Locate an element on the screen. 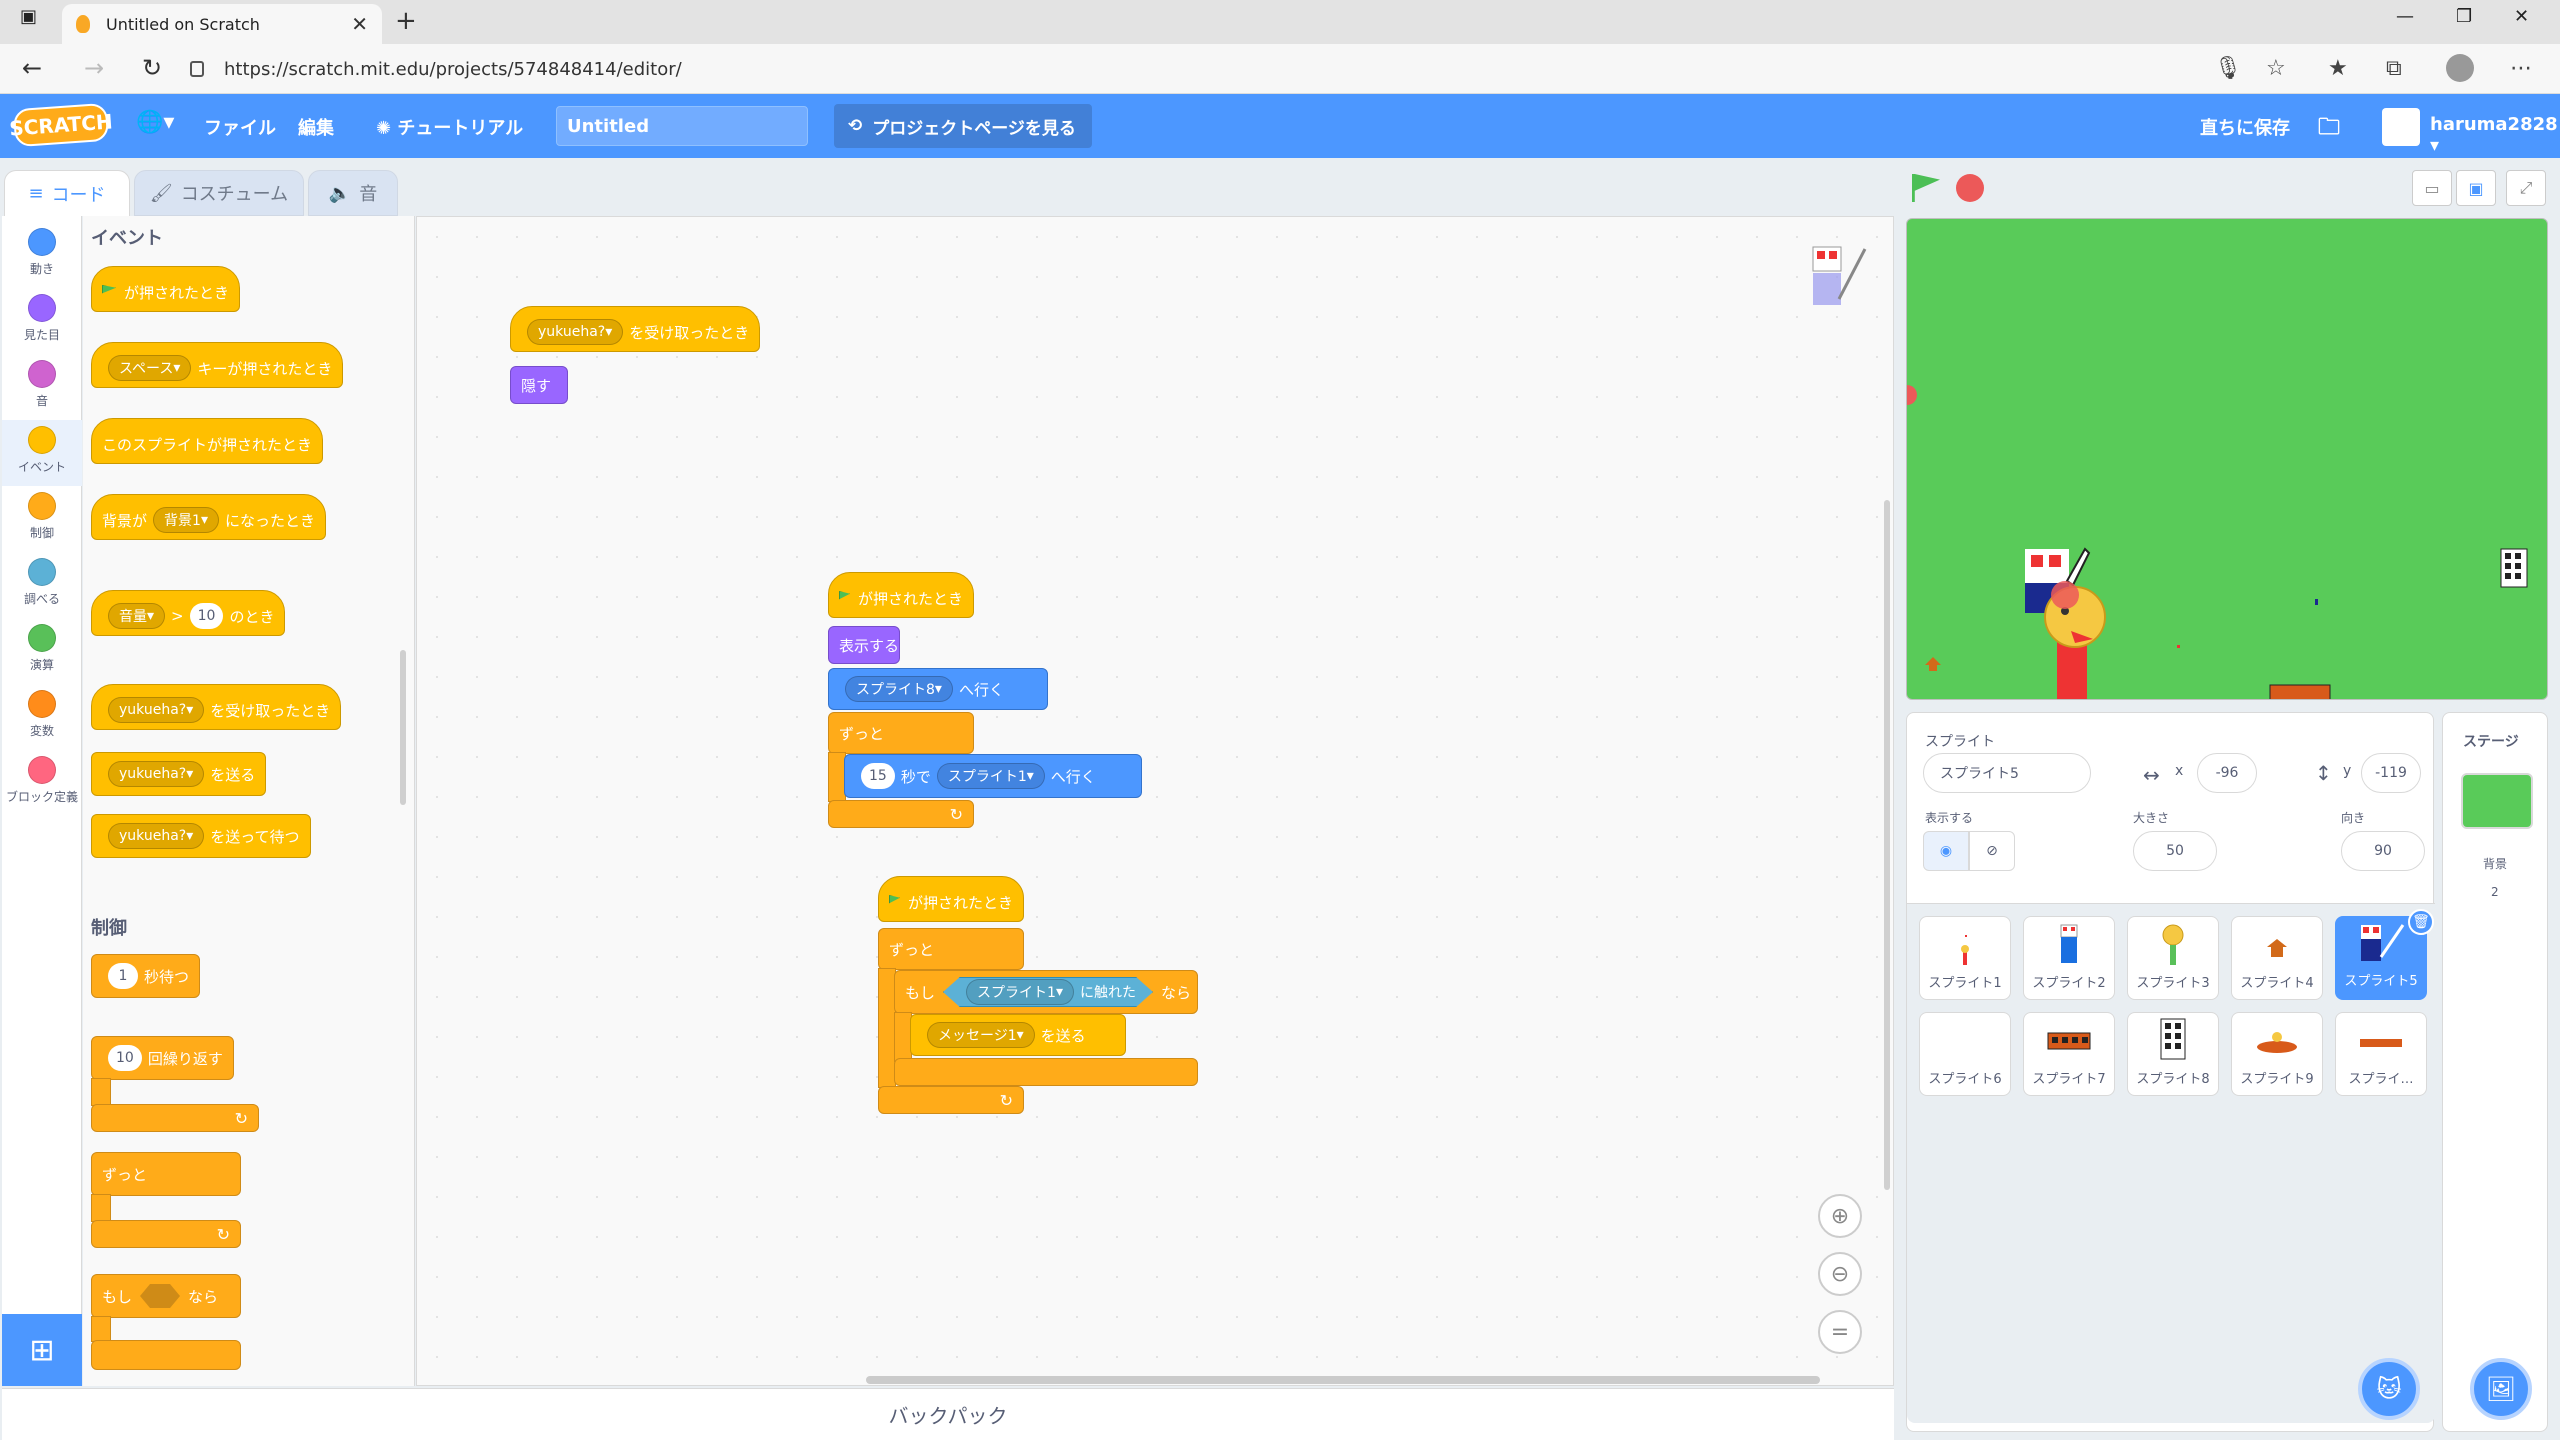  sprite-tile-4: スプライト4 is located at coordinates (2277, 958).